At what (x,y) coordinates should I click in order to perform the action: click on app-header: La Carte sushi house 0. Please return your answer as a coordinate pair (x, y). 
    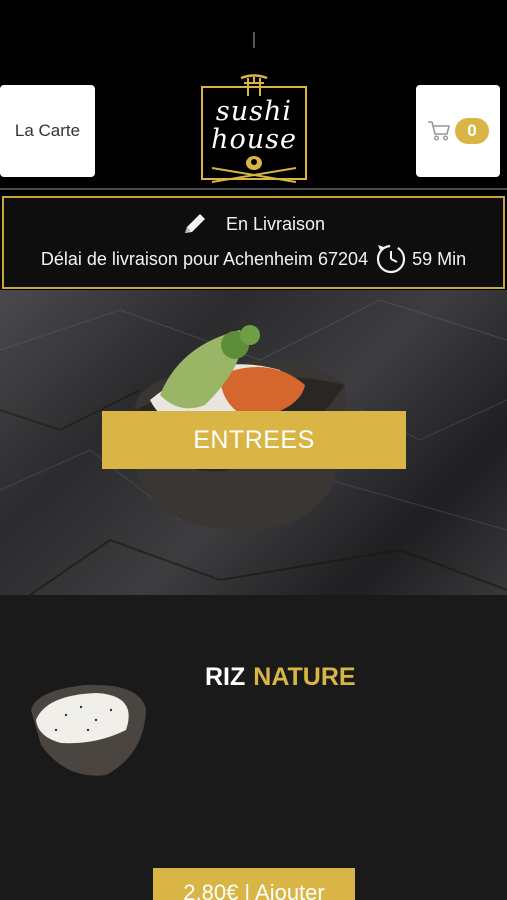
    Looking at the image, I should click on (253, 125).